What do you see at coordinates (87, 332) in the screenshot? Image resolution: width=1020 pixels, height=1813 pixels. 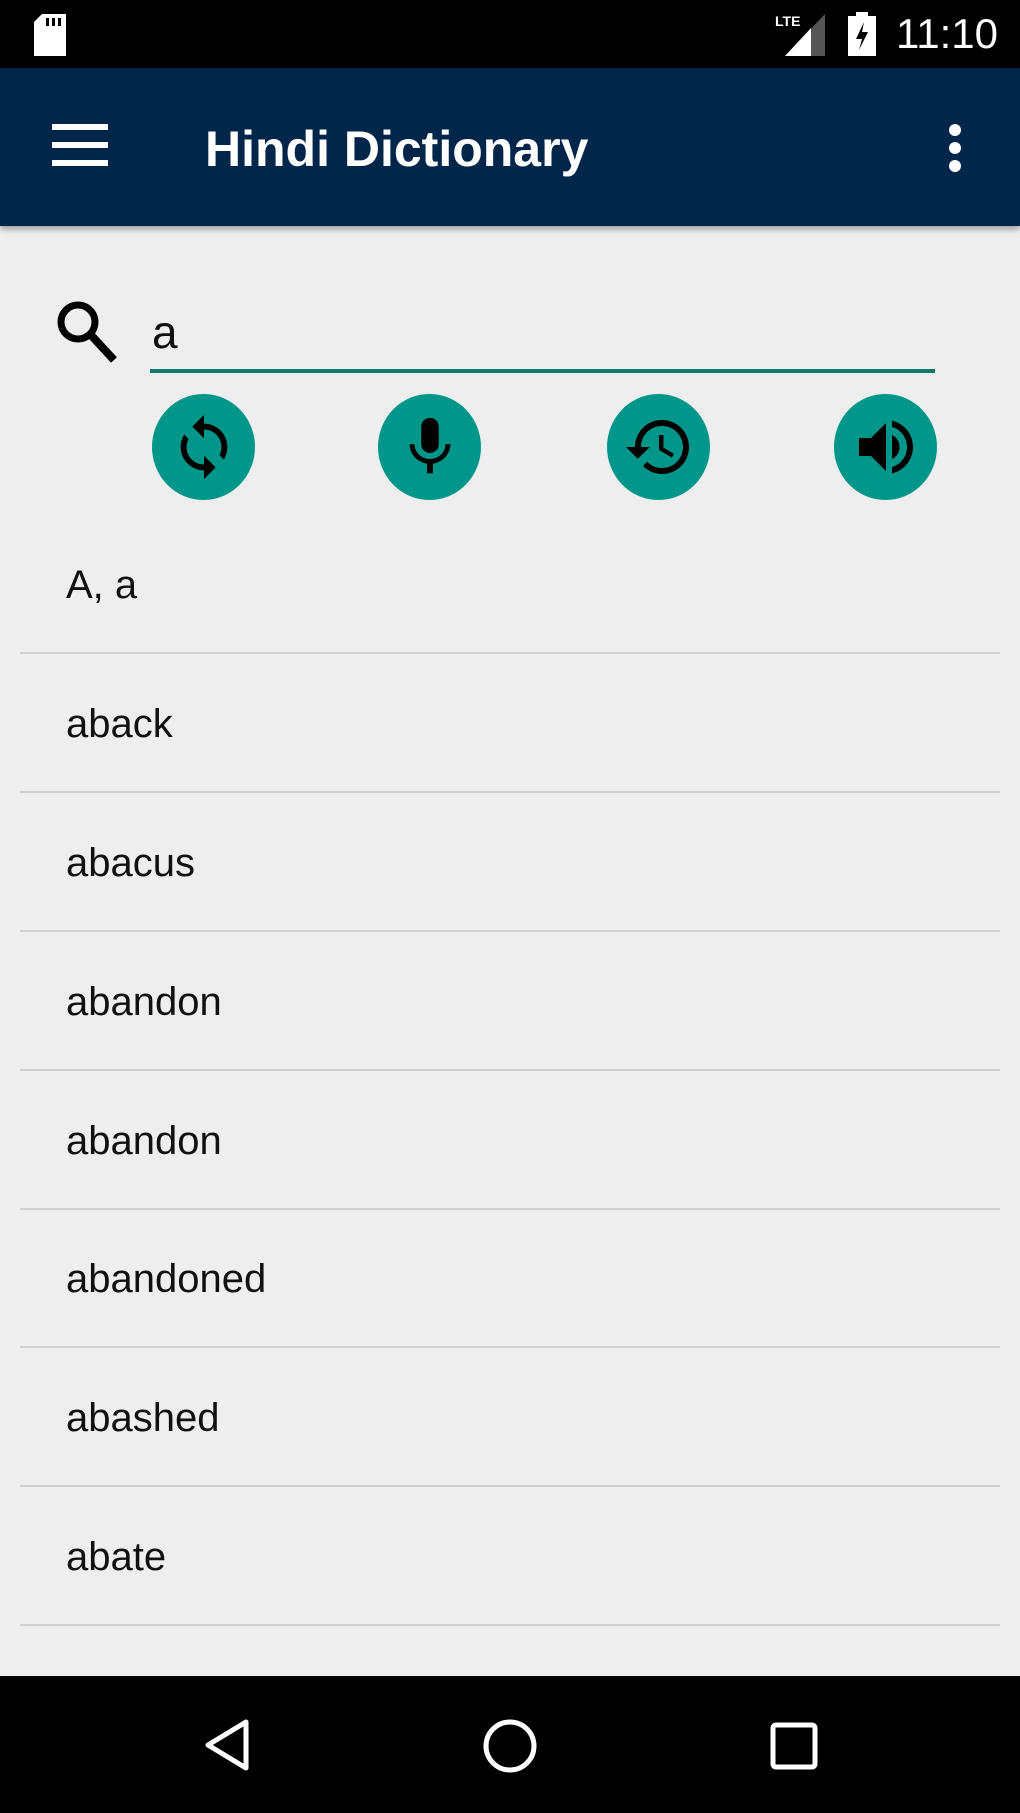 I see `search-icon` at bounding box center [87, 332].